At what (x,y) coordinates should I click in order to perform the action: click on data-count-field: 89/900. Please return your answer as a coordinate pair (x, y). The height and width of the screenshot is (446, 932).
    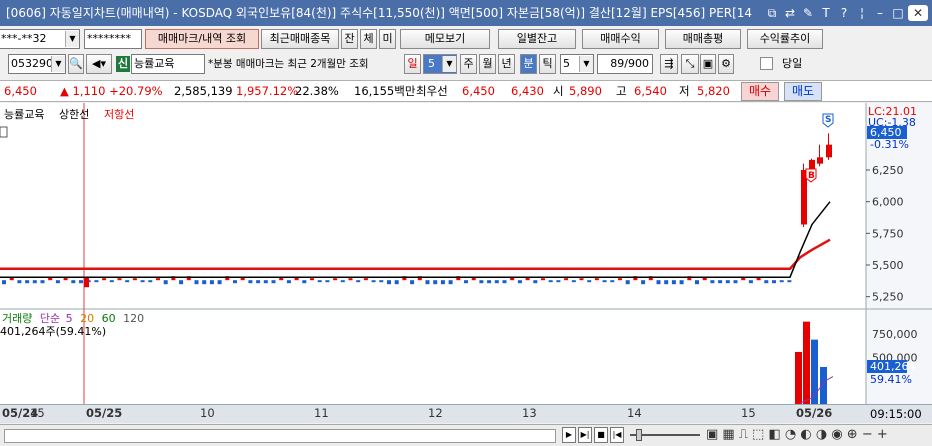
    Looking at the image, I should click on (625, 64).